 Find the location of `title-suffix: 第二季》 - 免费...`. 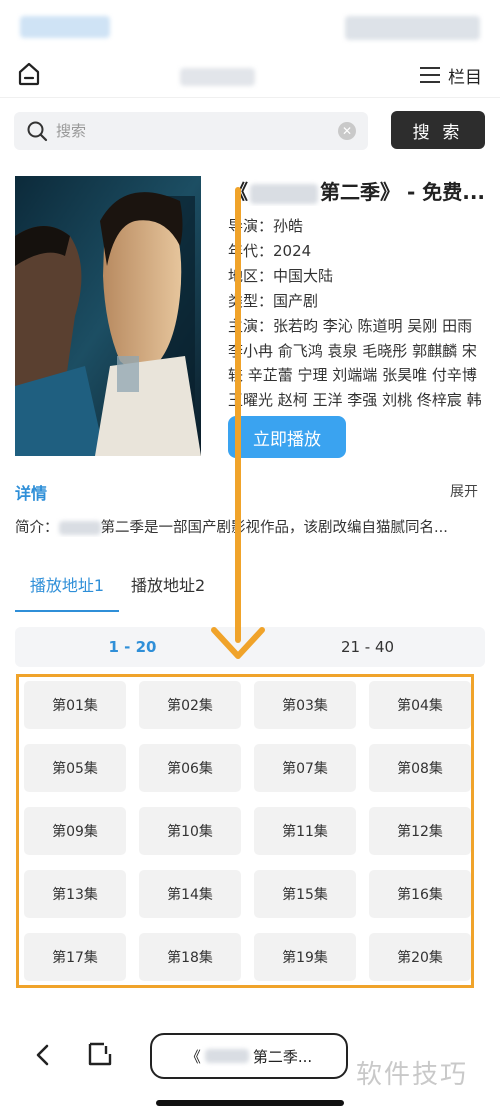

title-suffix: 第二季》 - 免费... is located at coordinates (403, 192).